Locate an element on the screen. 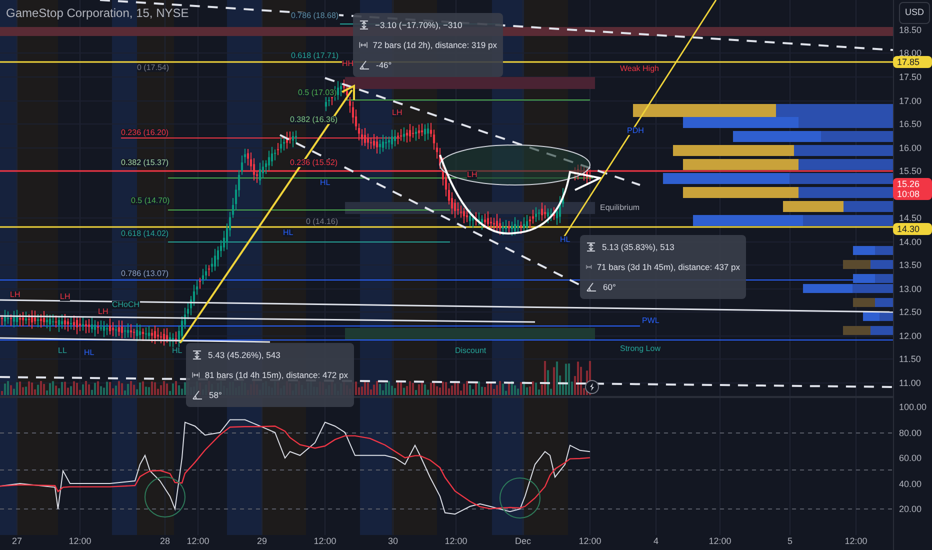 This screenshot has width=932, height=550. chart-marker-label: PDH is located at coordinates (635, 131).